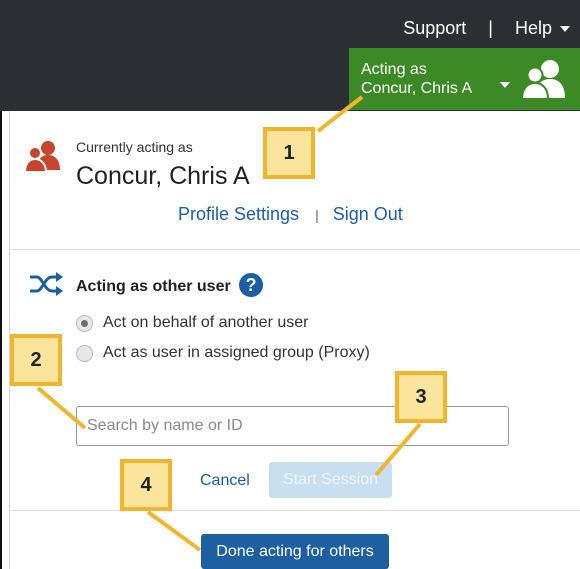 The width and height of the screenshot is (580, 569). I want to click on radio-act-as-proxy: Act as user in assigned group (Proxy), so click(223, 353).